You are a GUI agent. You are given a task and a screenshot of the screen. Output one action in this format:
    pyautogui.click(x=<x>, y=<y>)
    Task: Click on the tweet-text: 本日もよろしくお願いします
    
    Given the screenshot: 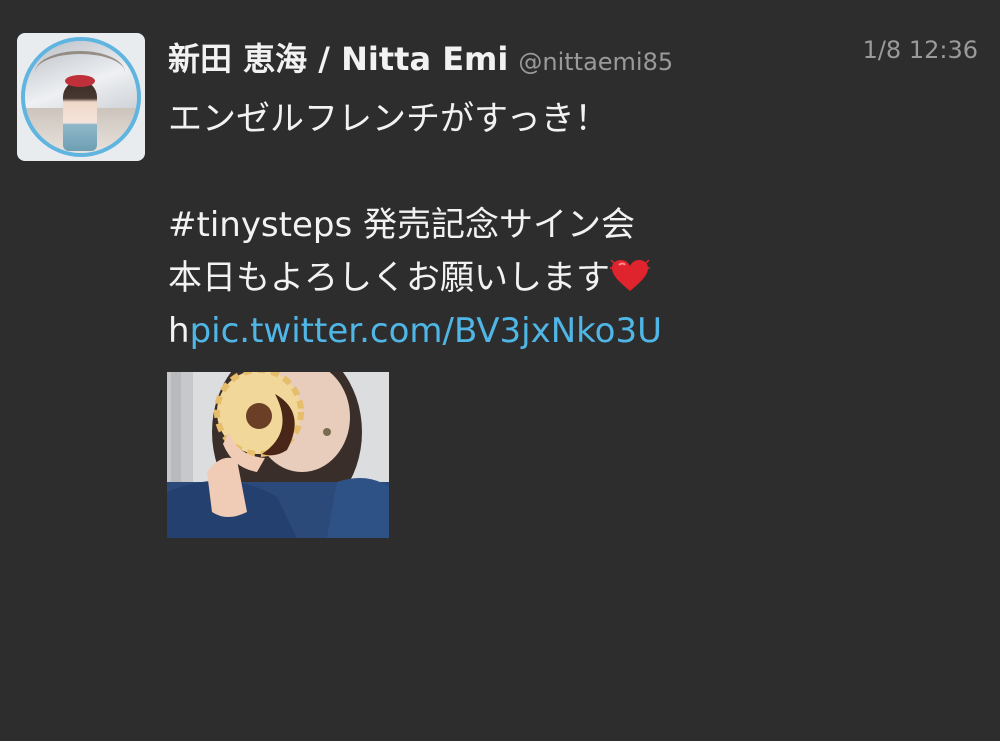 What is the action you would take?
    pyautogui.click(x=389, y=278)
    